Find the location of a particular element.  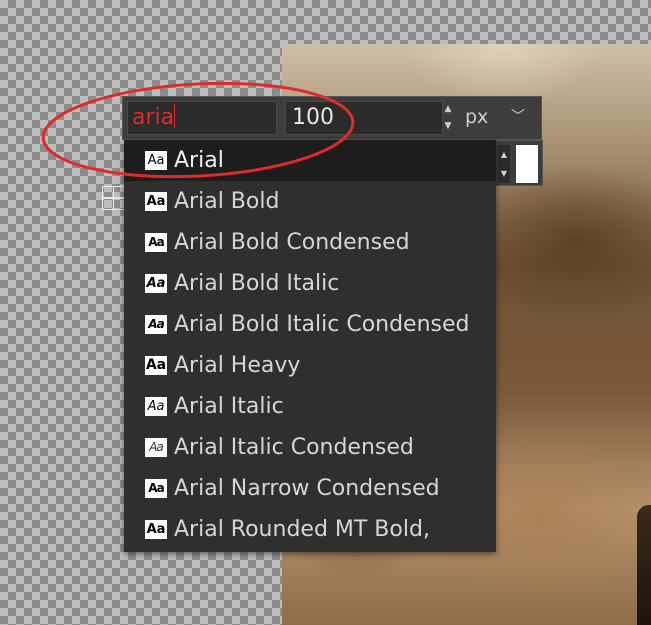

text-tool-options-bar: aria 100 ▲ ▼ px ﹀ is located at coordinates (332, 118).